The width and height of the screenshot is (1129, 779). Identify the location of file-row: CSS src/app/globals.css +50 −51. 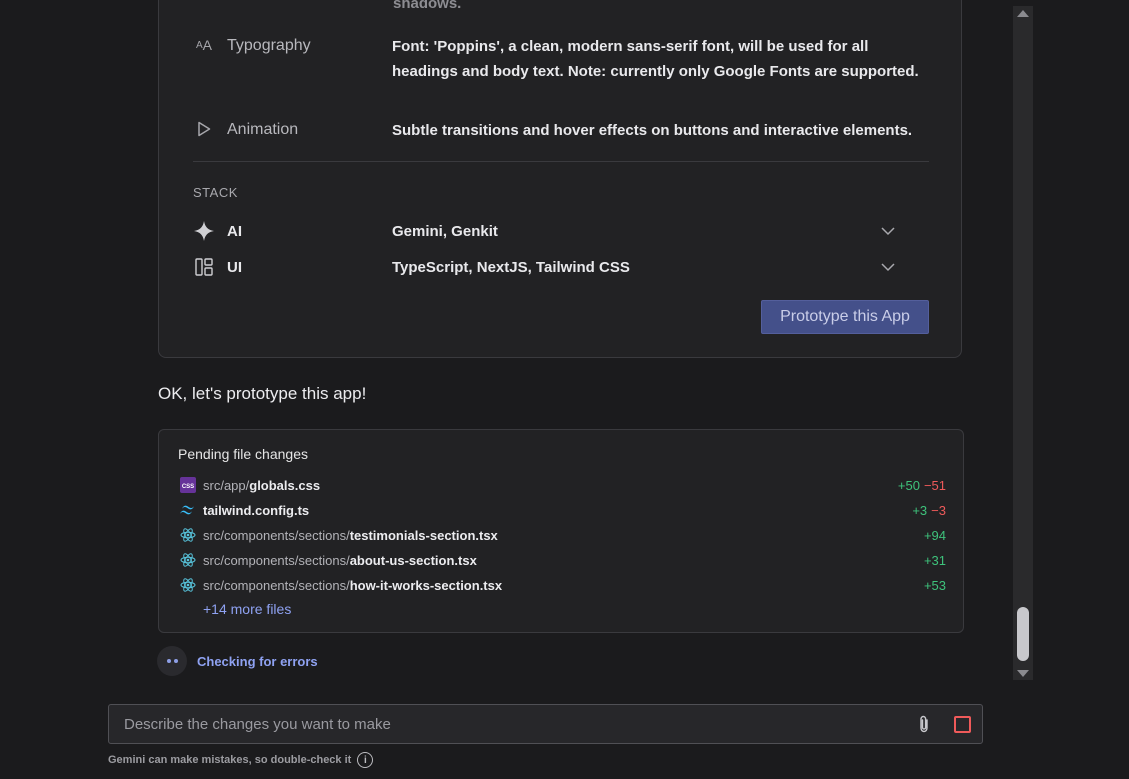
(563, 485).